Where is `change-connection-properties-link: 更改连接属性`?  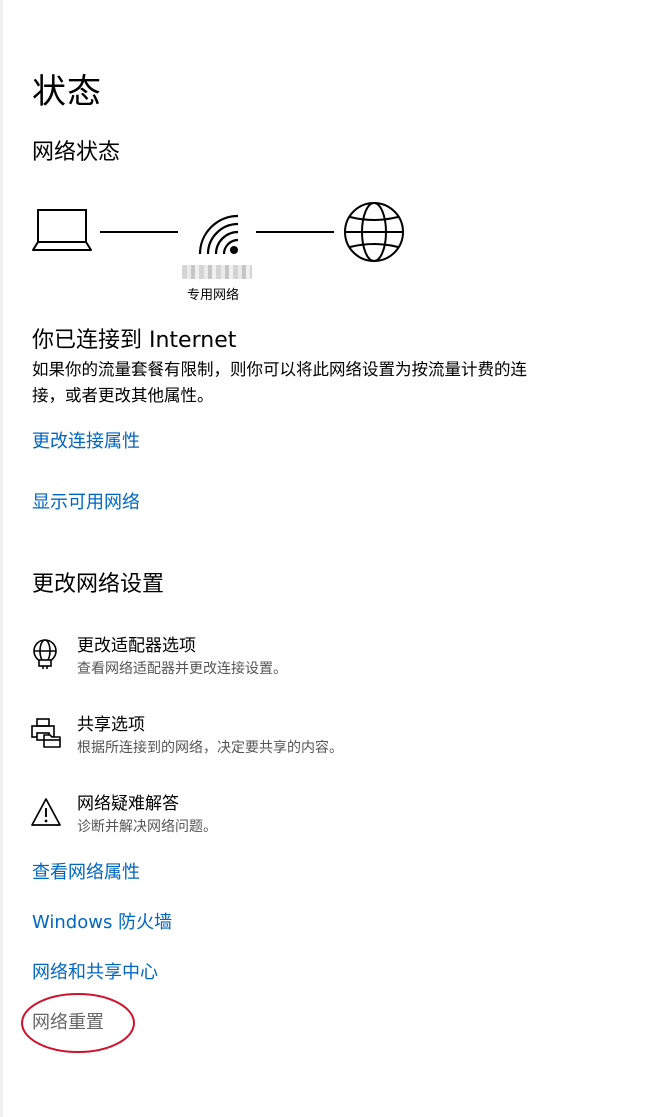 change-connection-properties-link: 更改连接属性 is located at coordinates (86, 440).